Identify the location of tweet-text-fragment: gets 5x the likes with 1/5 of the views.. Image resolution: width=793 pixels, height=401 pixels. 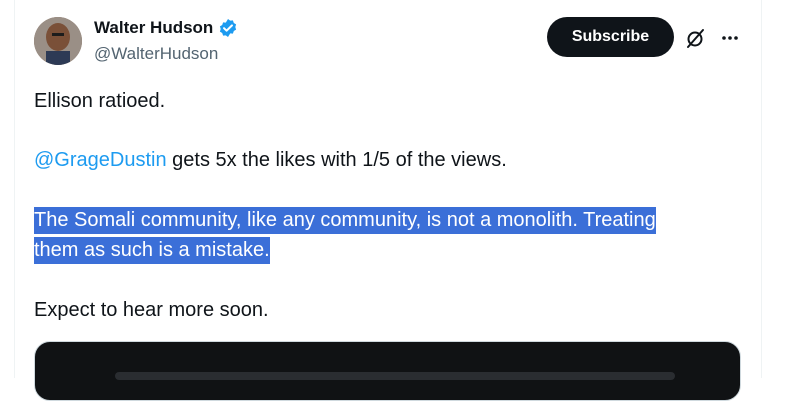
(336, 160).